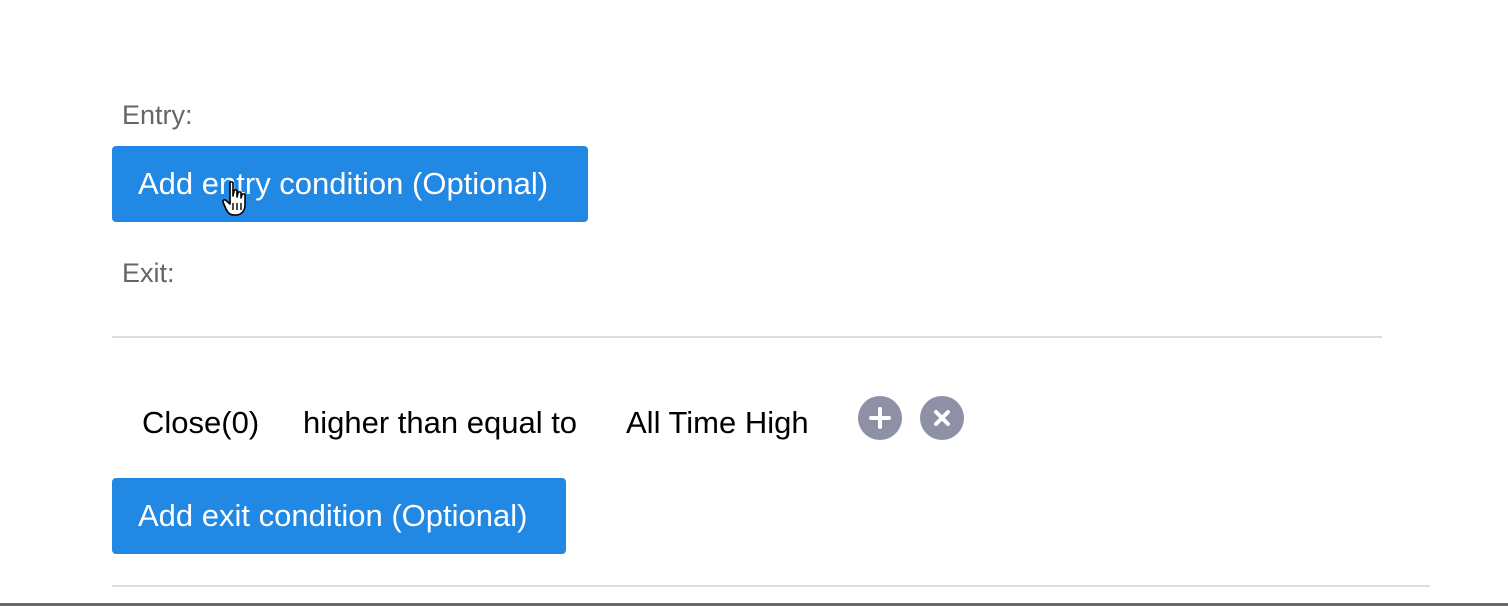 Image resolution: width=1508 pixels, height=606 pixels. I want to click on condition-right-operand: All Time High, so click(717, 423).